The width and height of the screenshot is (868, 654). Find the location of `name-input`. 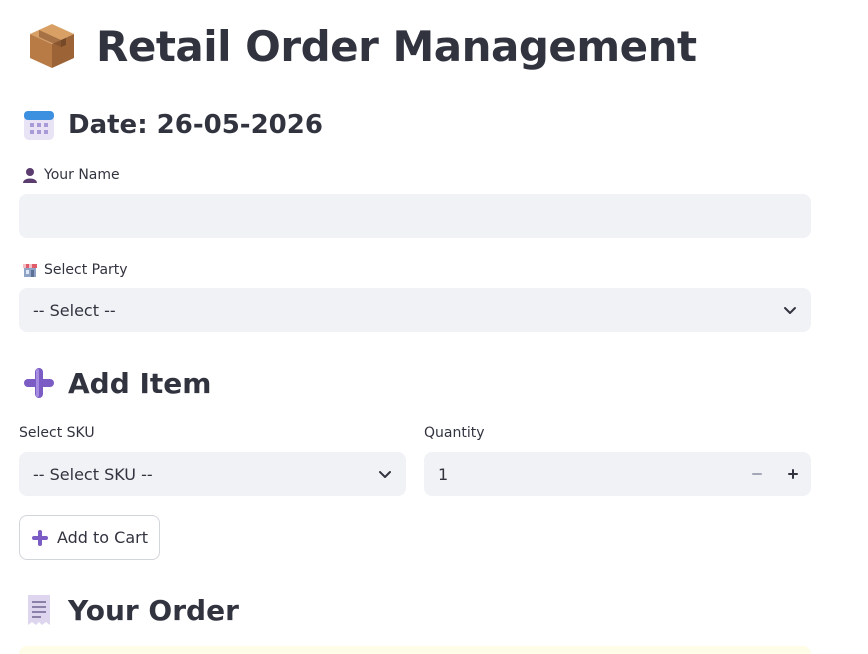

name-input is located at coordinates (415, 216).